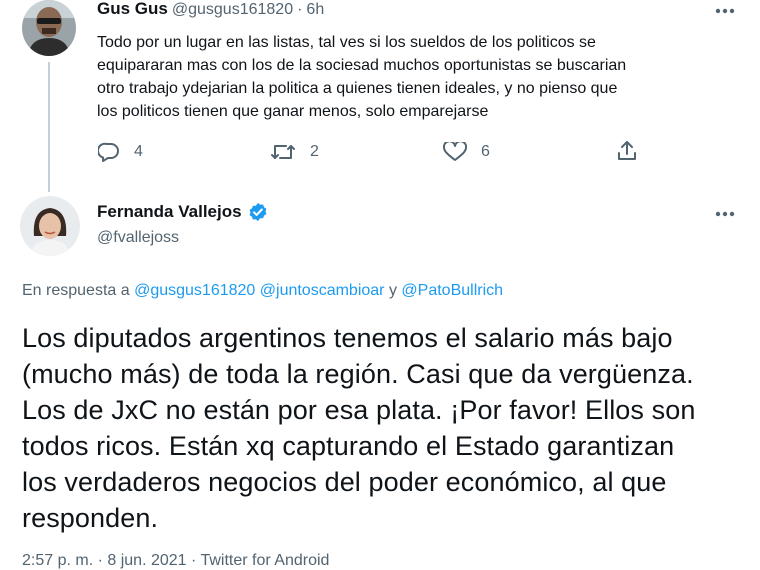 The height and width of the screenshot is (570, 760). What do you see at coordinates (485, 151) in the screenshot?
I see `like-count: 6` at bounding box center [485, 151].